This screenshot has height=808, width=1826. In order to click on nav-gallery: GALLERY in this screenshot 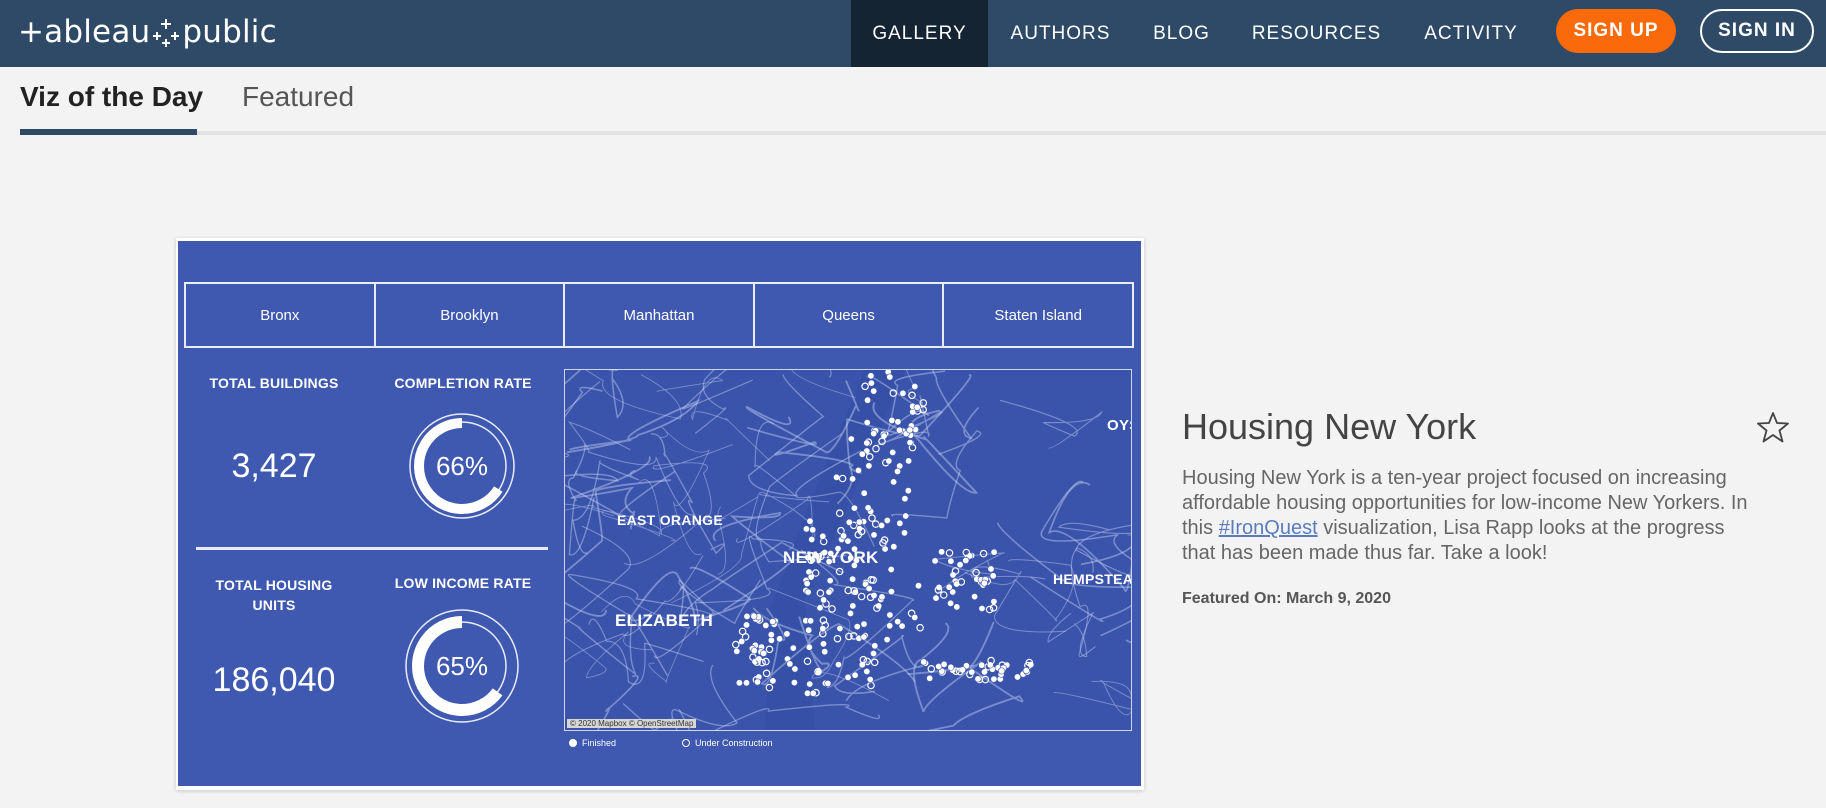, I will do `click(919, 33)`.